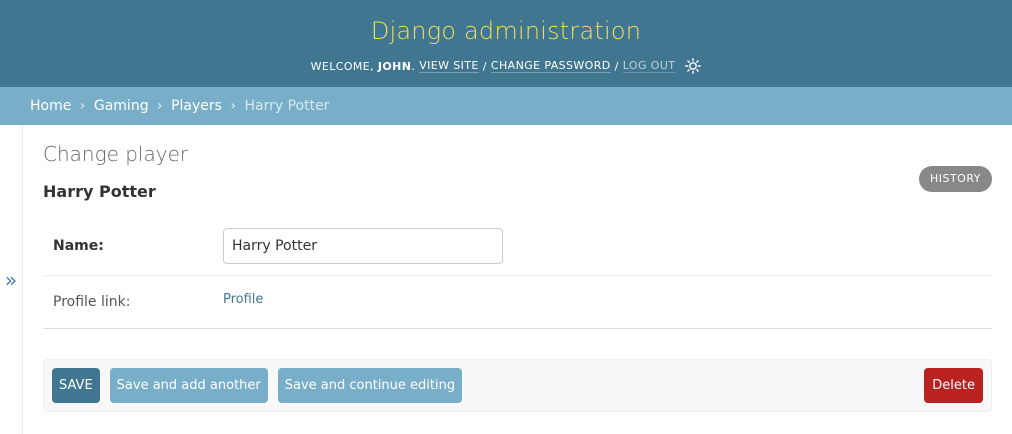 The width and height of the screenshot is (1012, 434). I want to click on save-button: SAVE, so click(76, 385).